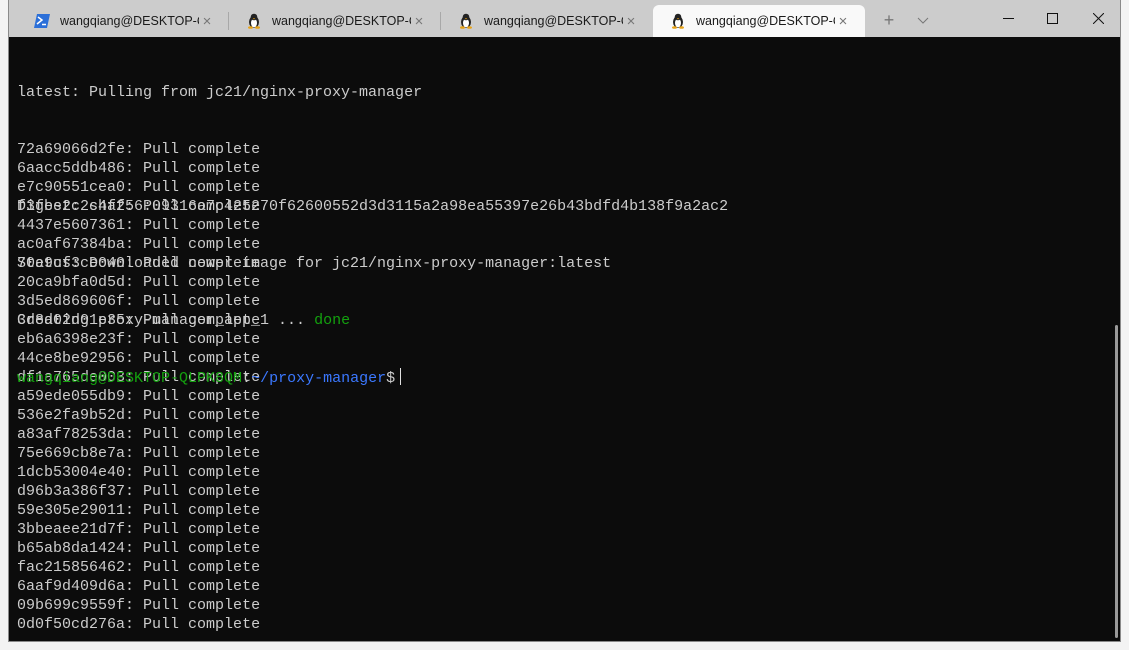  What do you see at coordinates (139, 396) in the screenshot?
I see `layer-line: a59ede055db9: Pull complete` at bounding box center [139, 396].